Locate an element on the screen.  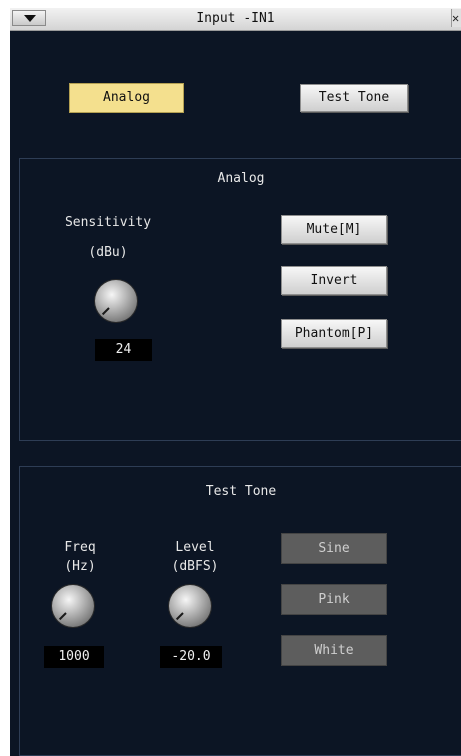
mute-button: Mute[M] is located at coordinates (334, 229).